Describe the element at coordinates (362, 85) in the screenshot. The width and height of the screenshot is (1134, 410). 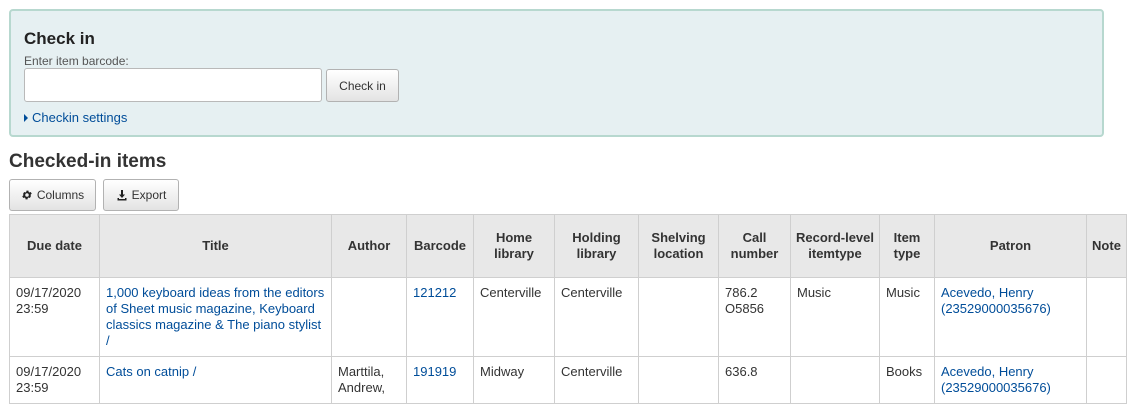
I see `checkin-button: Check in` at that location.